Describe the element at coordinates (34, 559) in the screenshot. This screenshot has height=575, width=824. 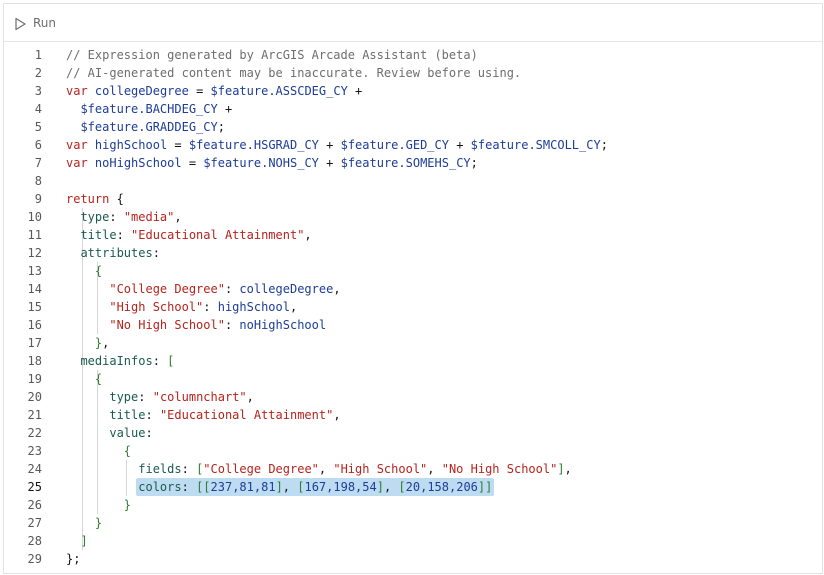
I see `line-number: 29` at that location.